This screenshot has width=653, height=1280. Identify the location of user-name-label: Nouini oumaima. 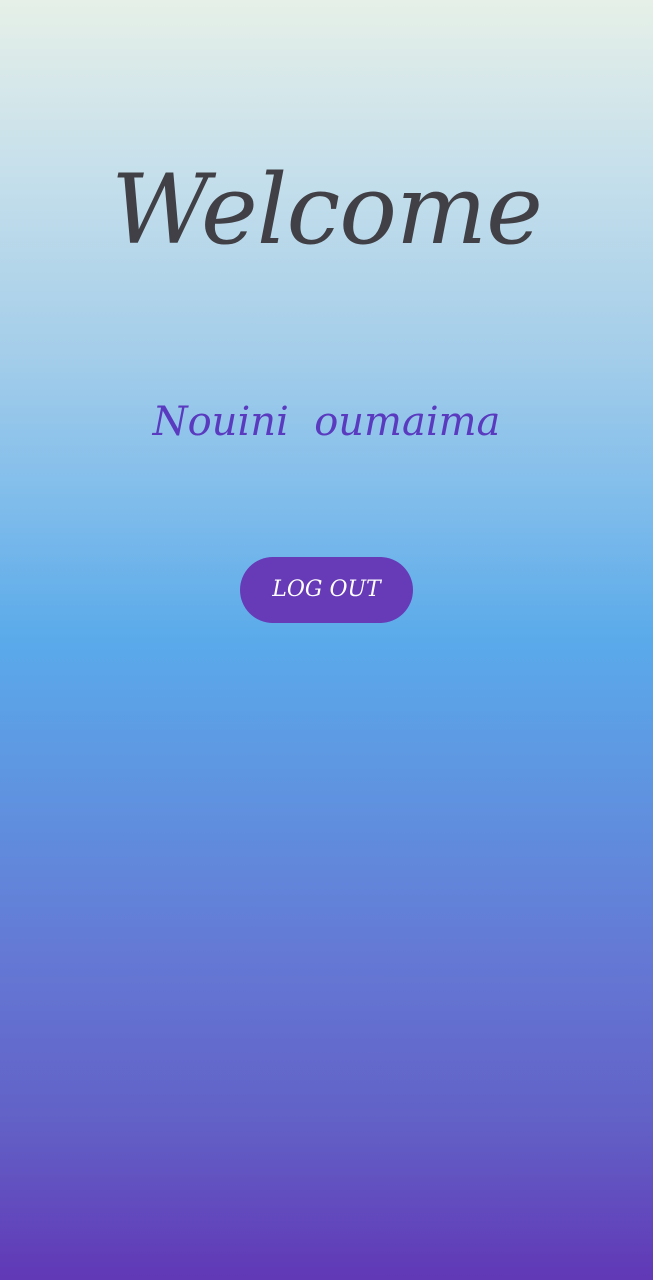
(326, 422).